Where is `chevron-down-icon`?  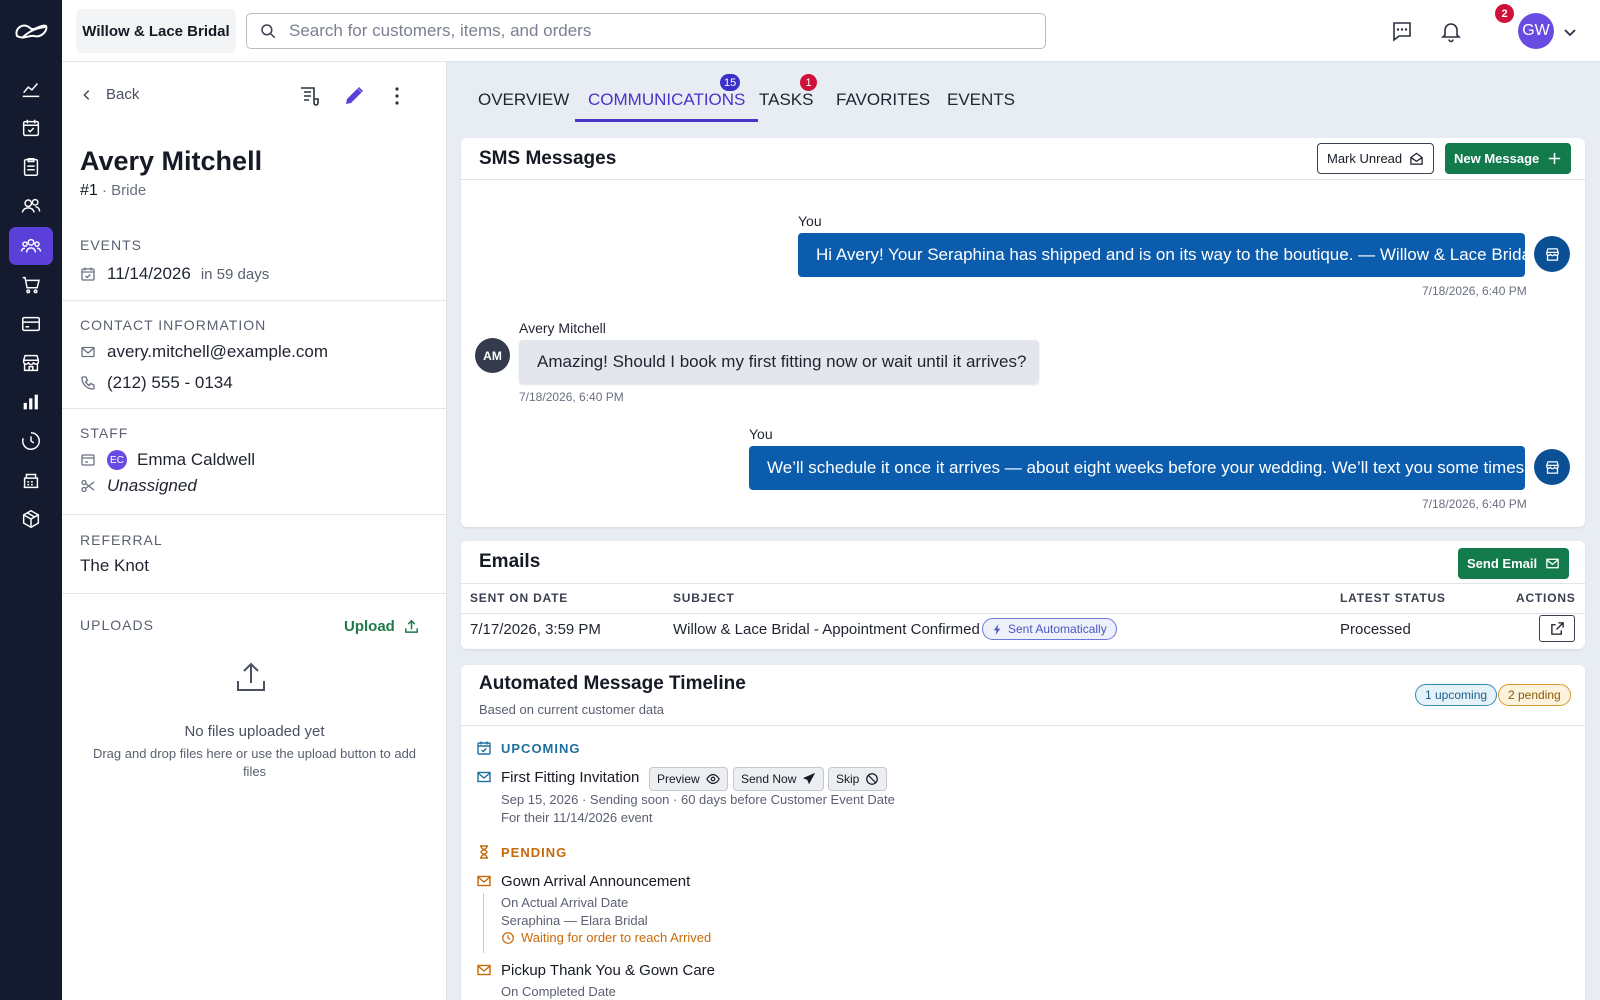 chevron-down-icon is located at coordinates (1570, 32).